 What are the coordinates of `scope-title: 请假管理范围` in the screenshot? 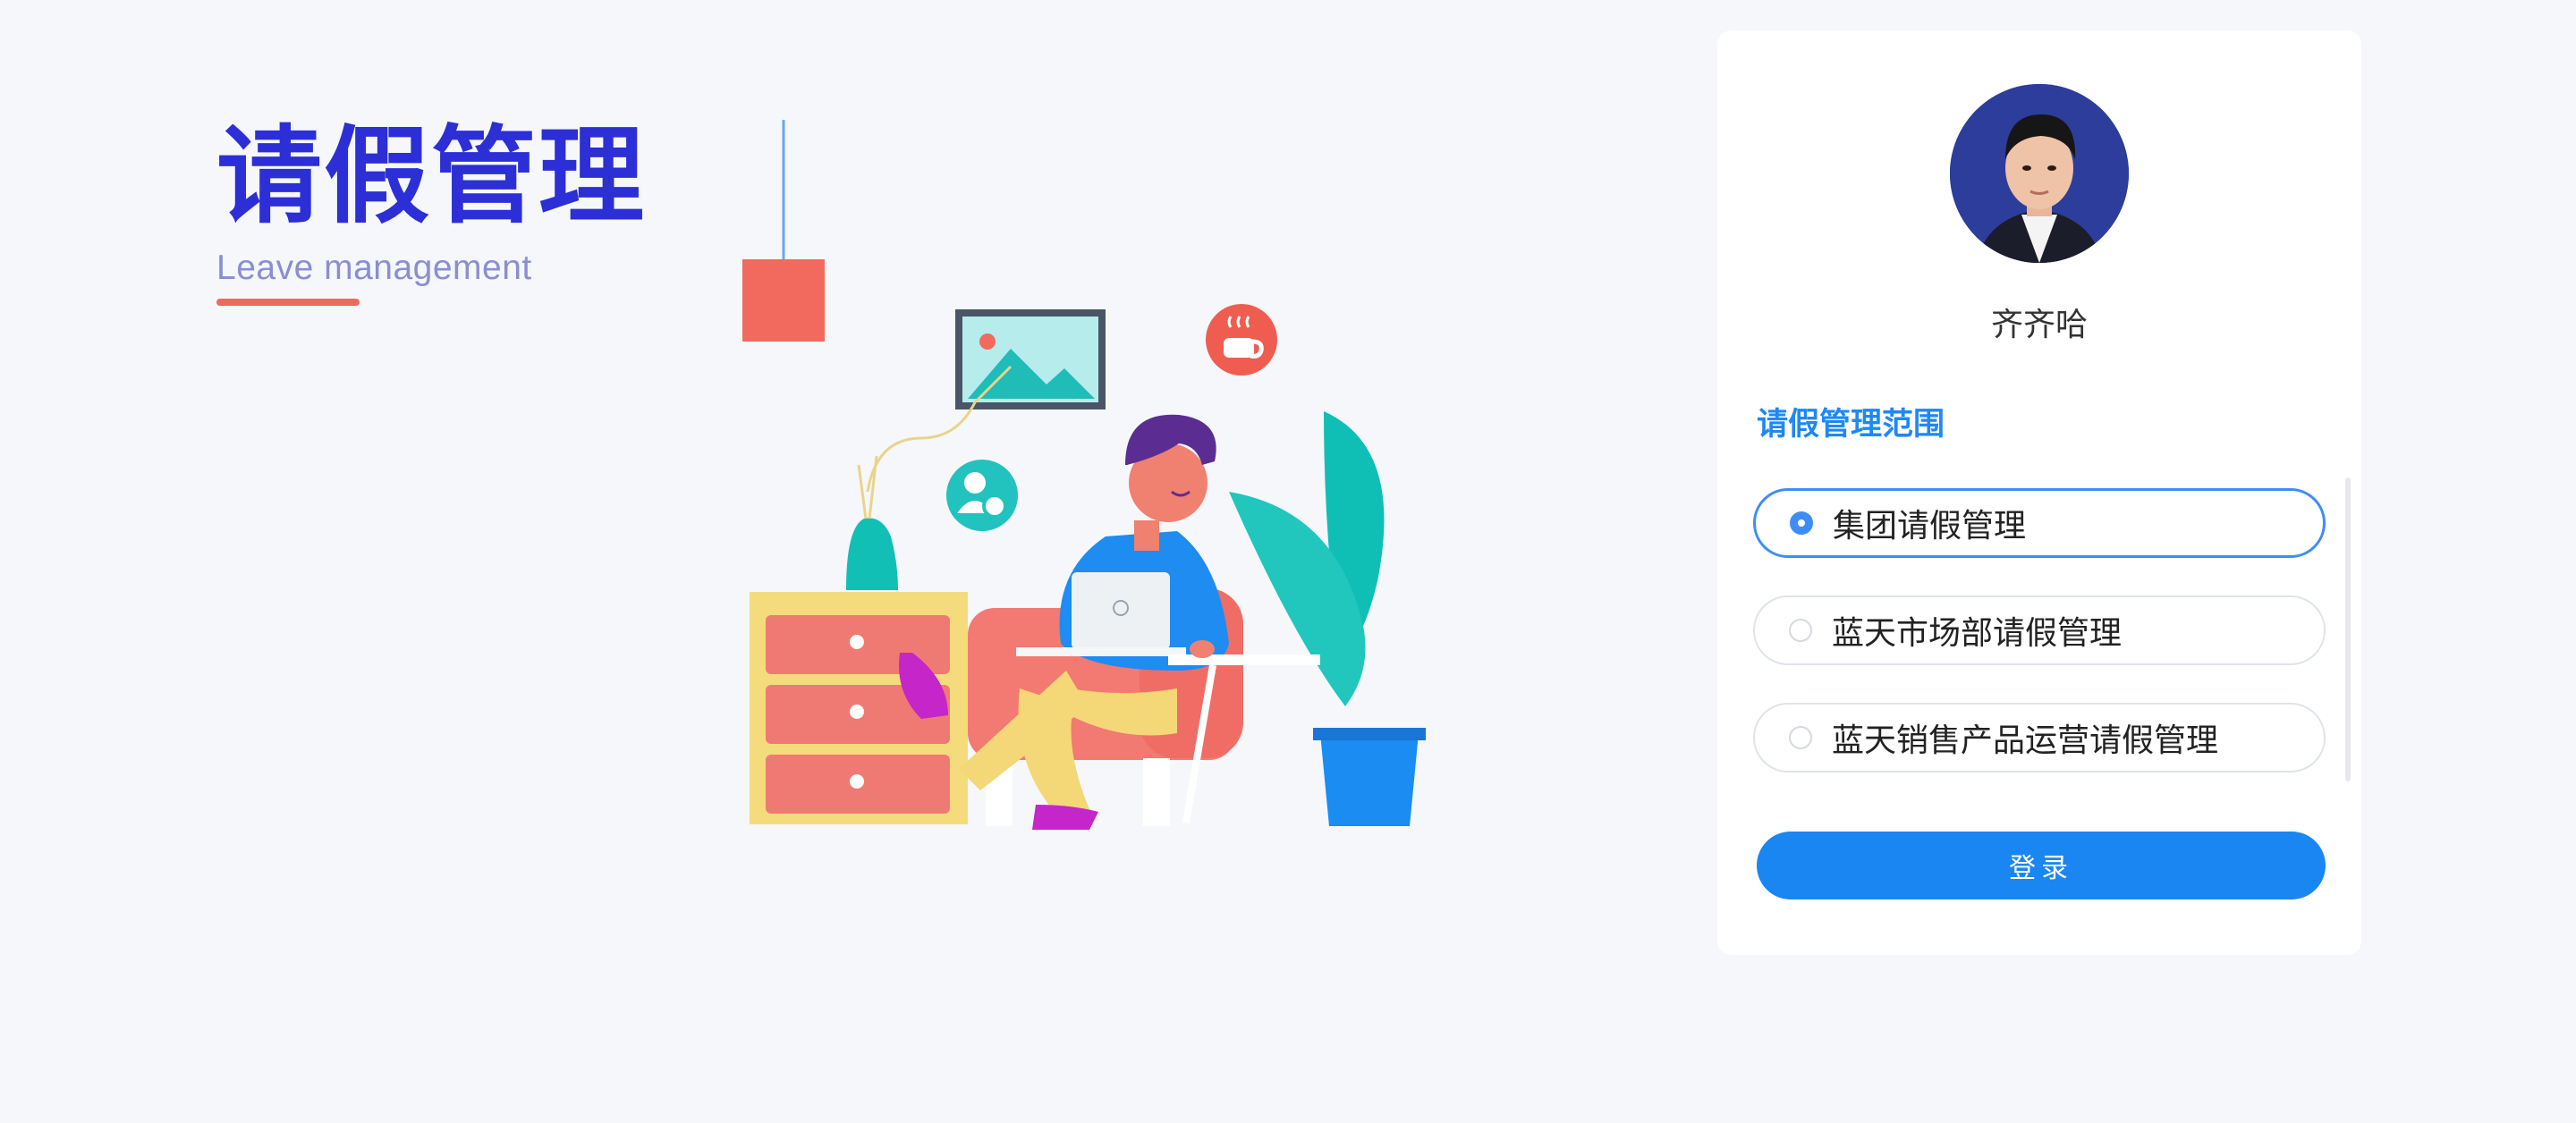 It's located at (1851, 425).